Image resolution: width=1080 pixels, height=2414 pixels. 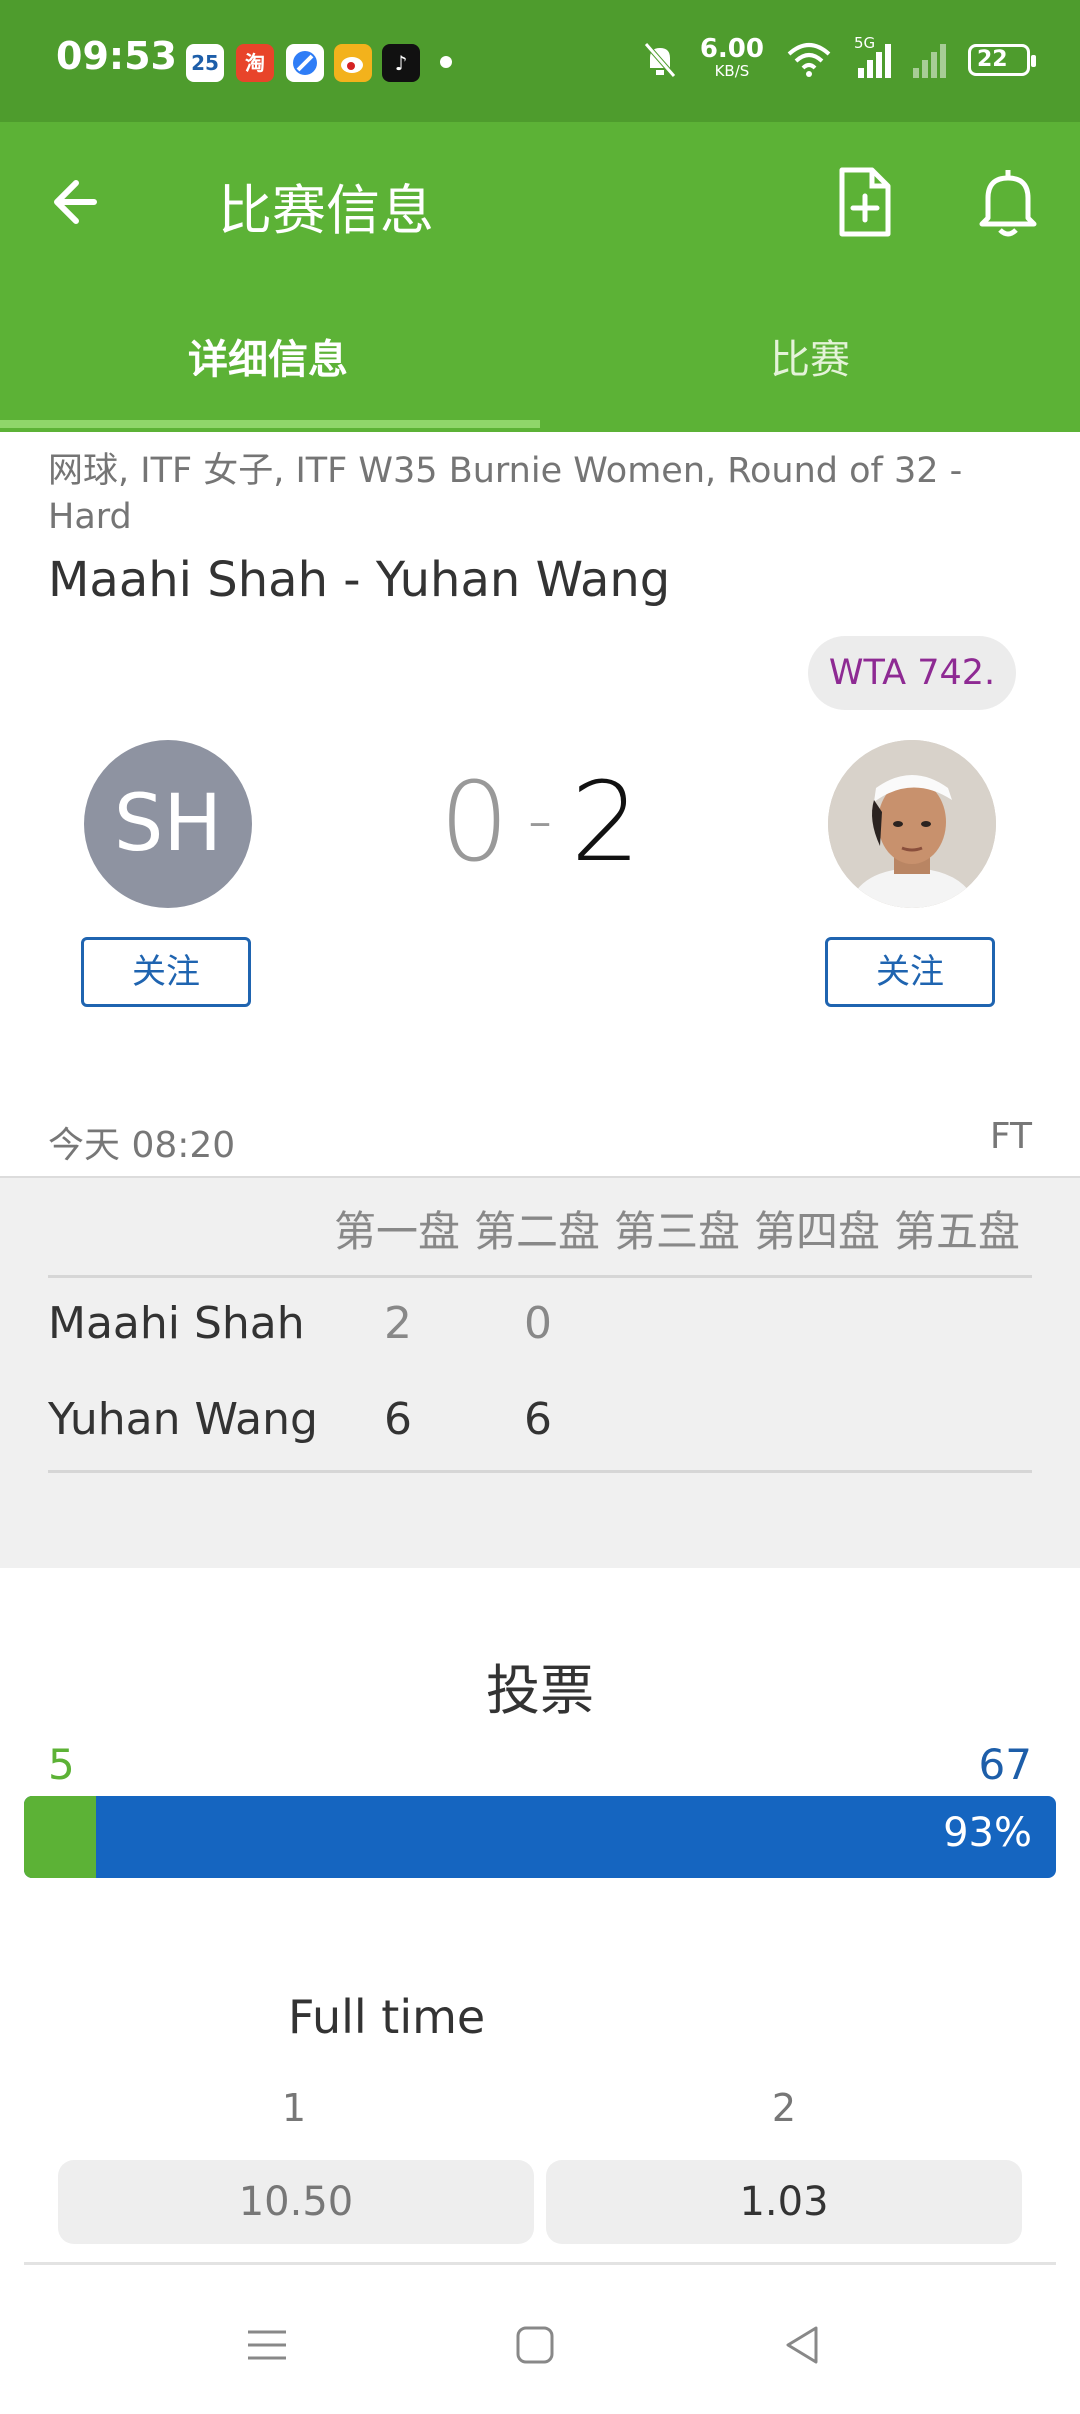 What do you see at coordinates (538, 1419) in the screenshot?
I see `player2-set2-score: 6` at bounding box center [538, 1419].